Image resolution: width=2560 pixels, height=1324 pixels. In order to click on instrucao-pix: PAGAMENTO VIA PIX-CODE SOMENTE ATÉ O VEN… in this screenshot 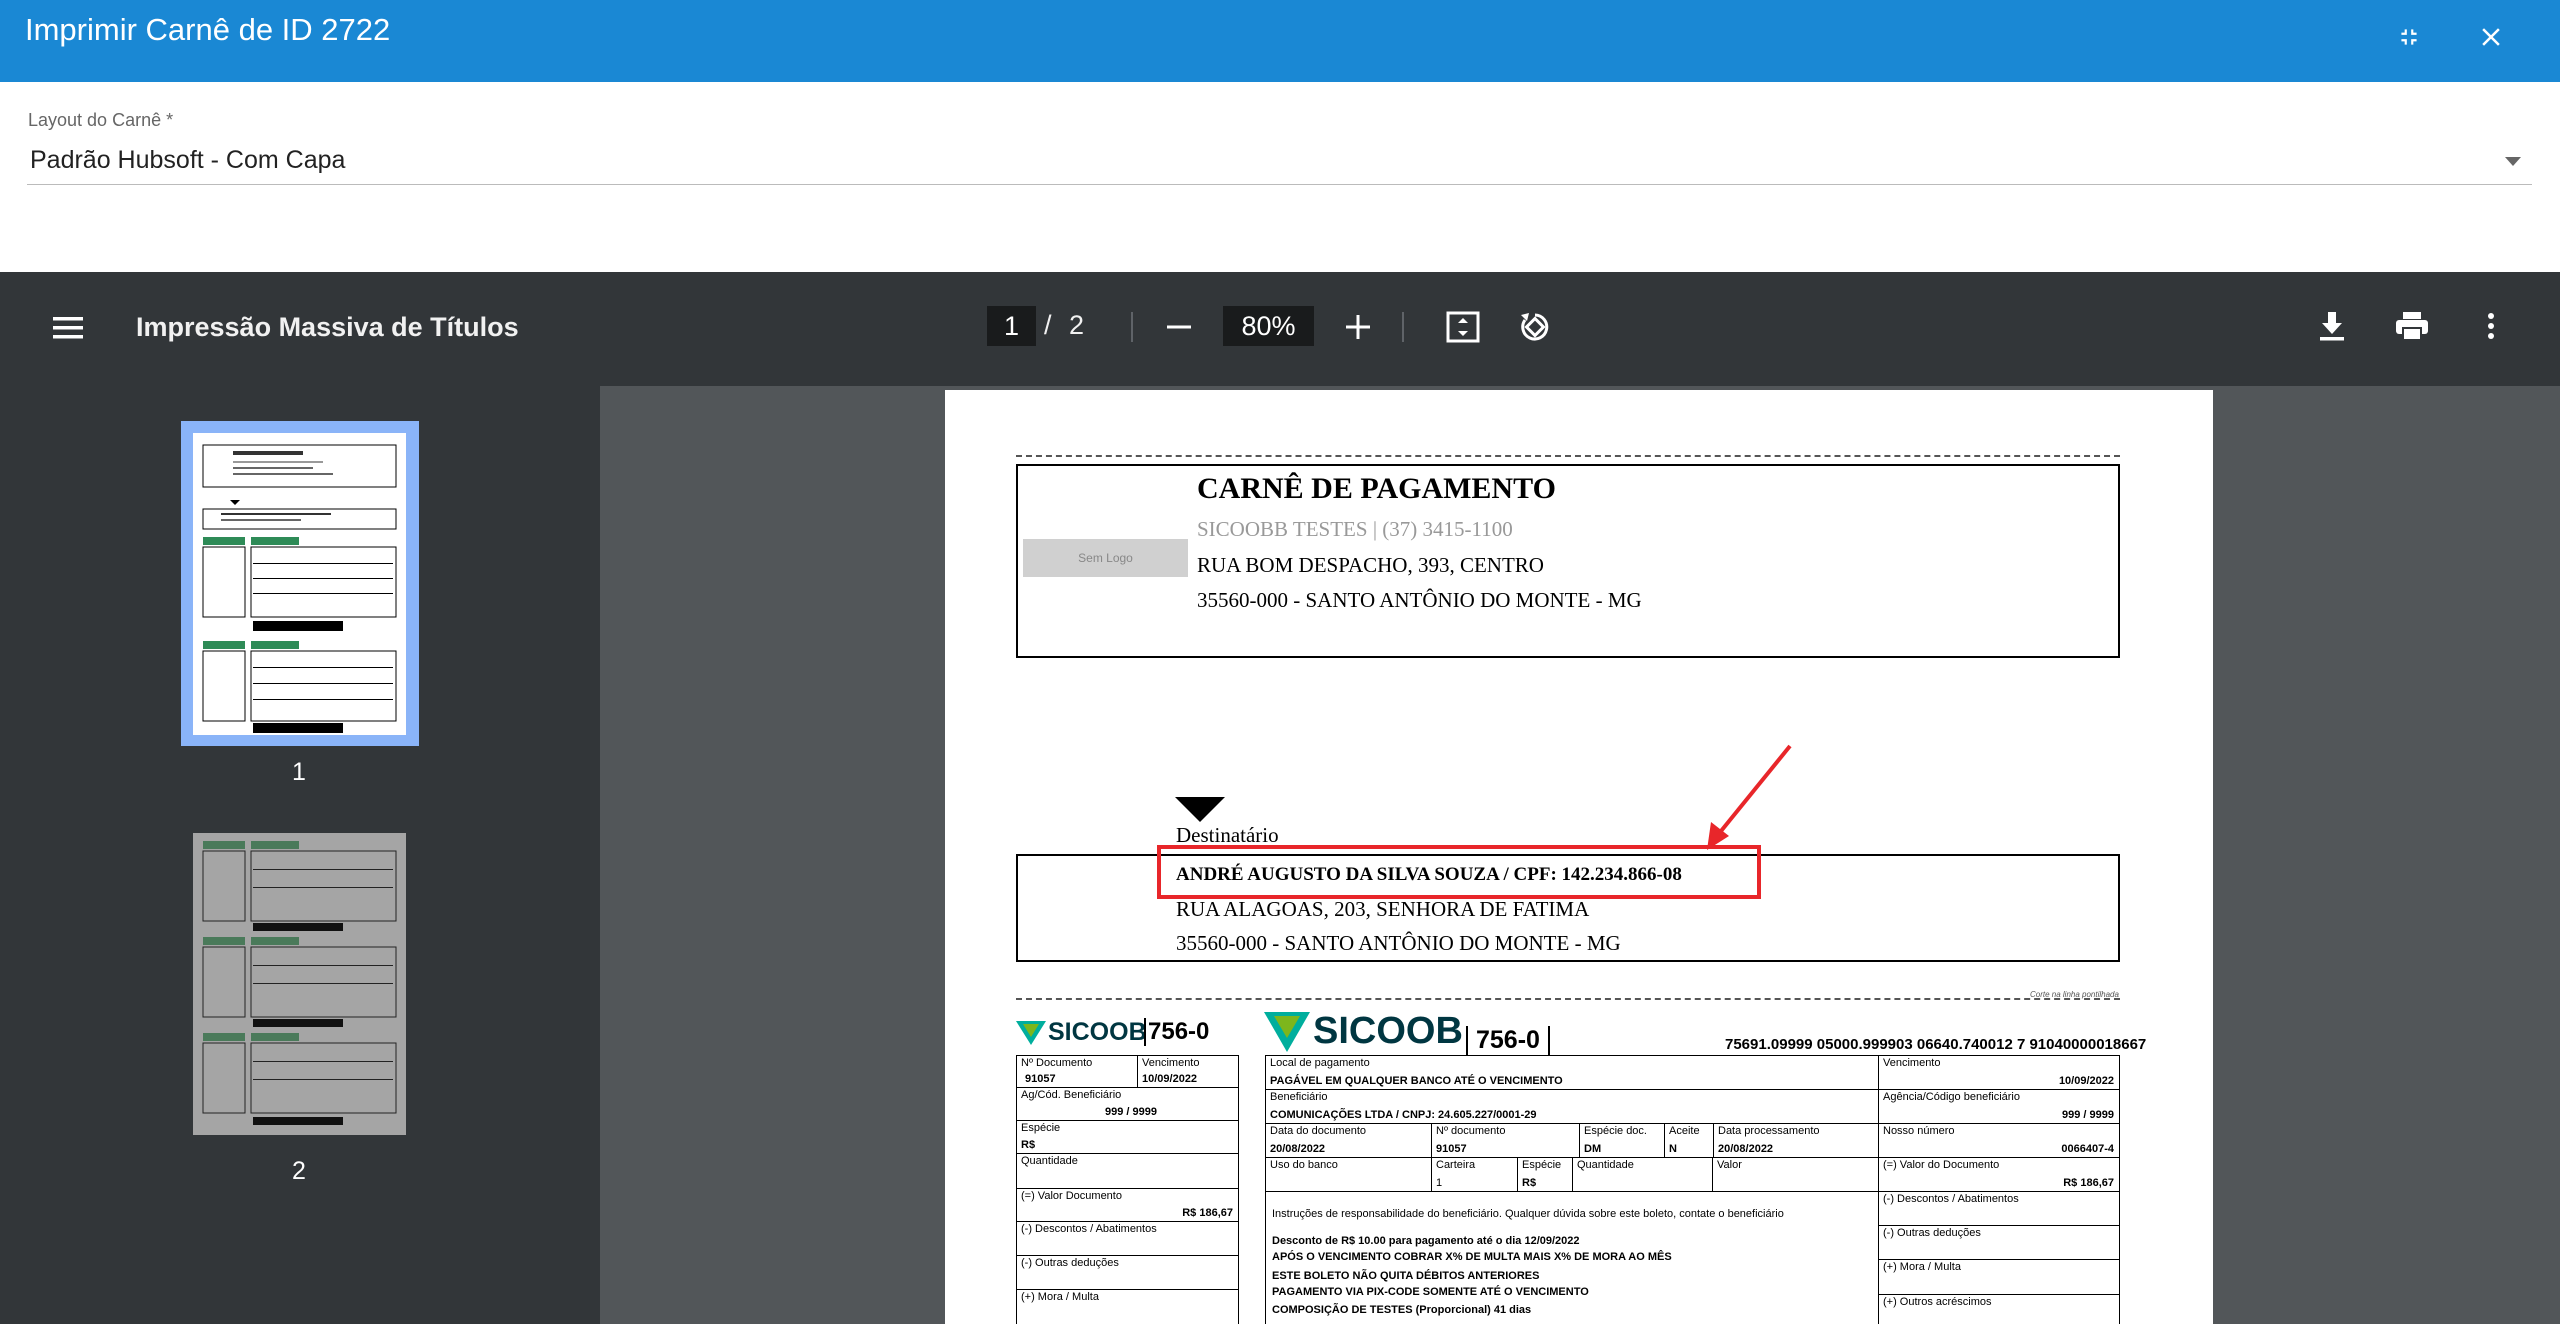, I will do `click(1430, 1292)`.